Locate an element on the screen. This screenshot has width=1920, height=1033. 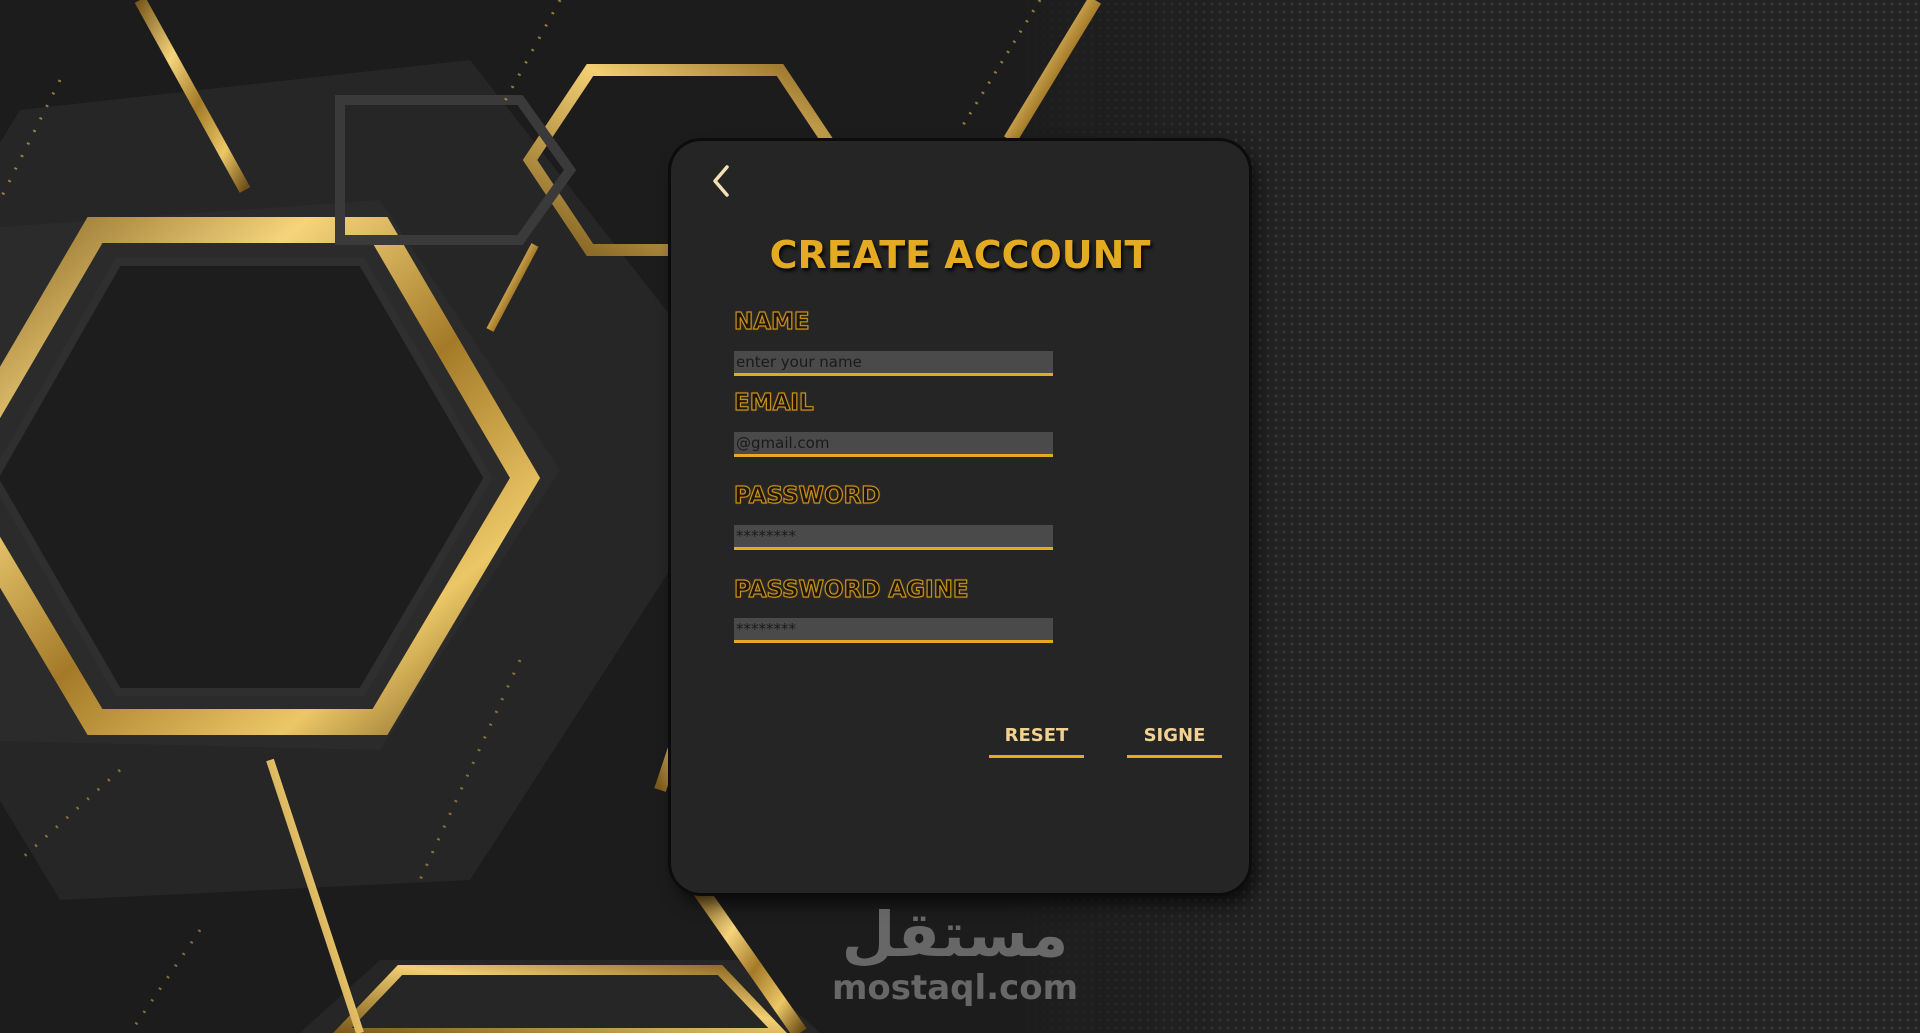
chevron-left-icon is located at coordinates (721, 181).